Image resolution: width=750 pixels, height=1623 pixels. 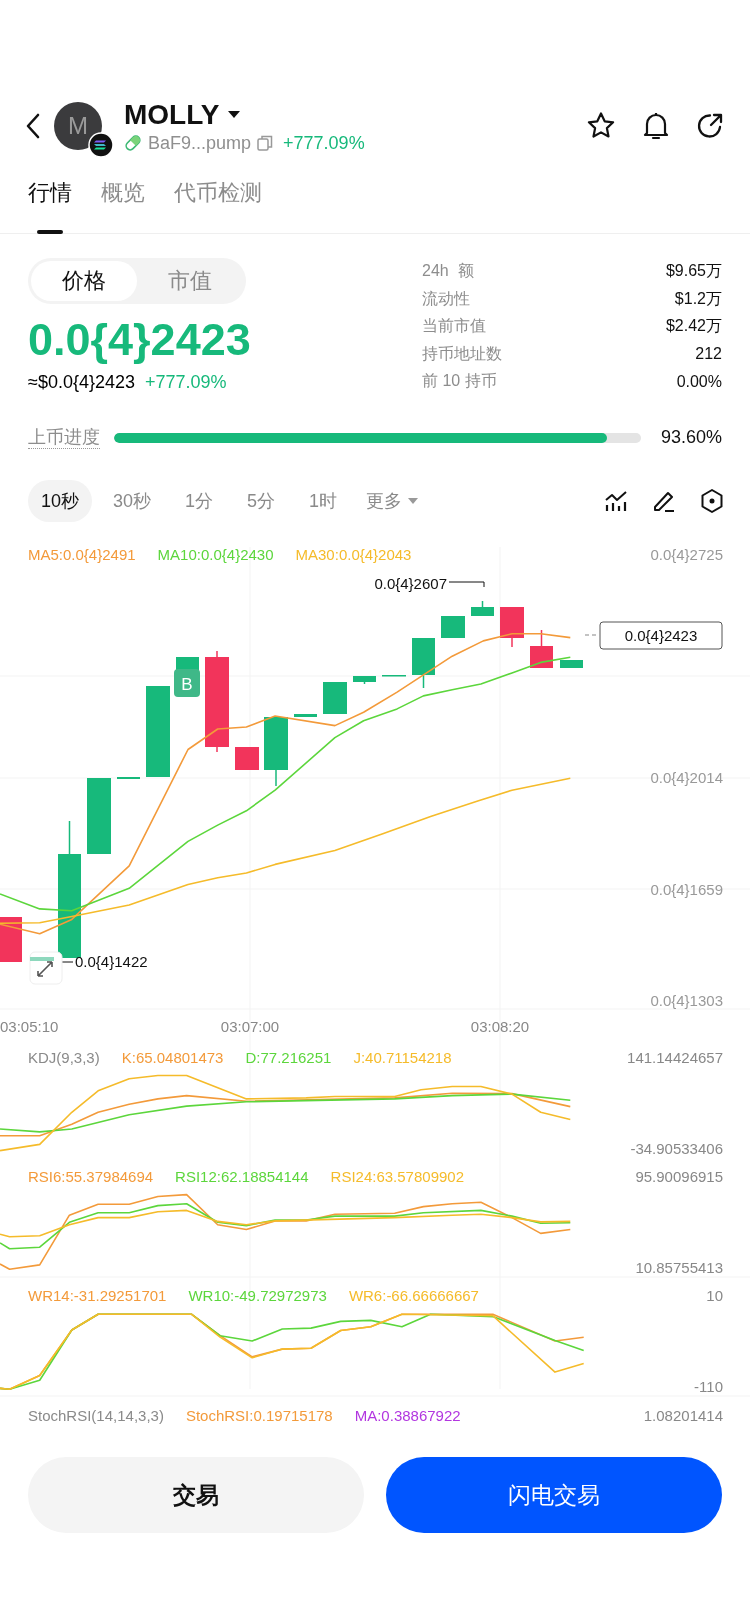 I want to click on stat-label: 当前市值, so click(x=454, y=326).